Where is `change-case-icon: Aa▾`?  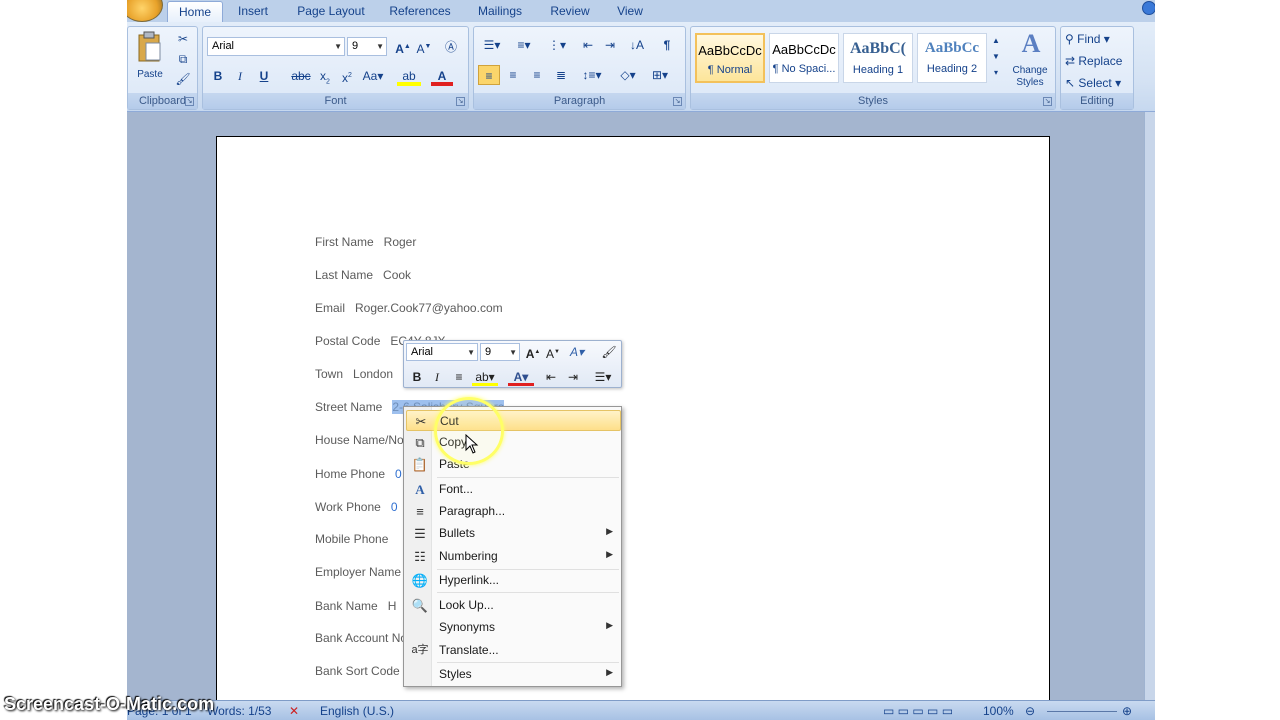 change-case-icon: Aa▾ is located at coordinates (373, 76).